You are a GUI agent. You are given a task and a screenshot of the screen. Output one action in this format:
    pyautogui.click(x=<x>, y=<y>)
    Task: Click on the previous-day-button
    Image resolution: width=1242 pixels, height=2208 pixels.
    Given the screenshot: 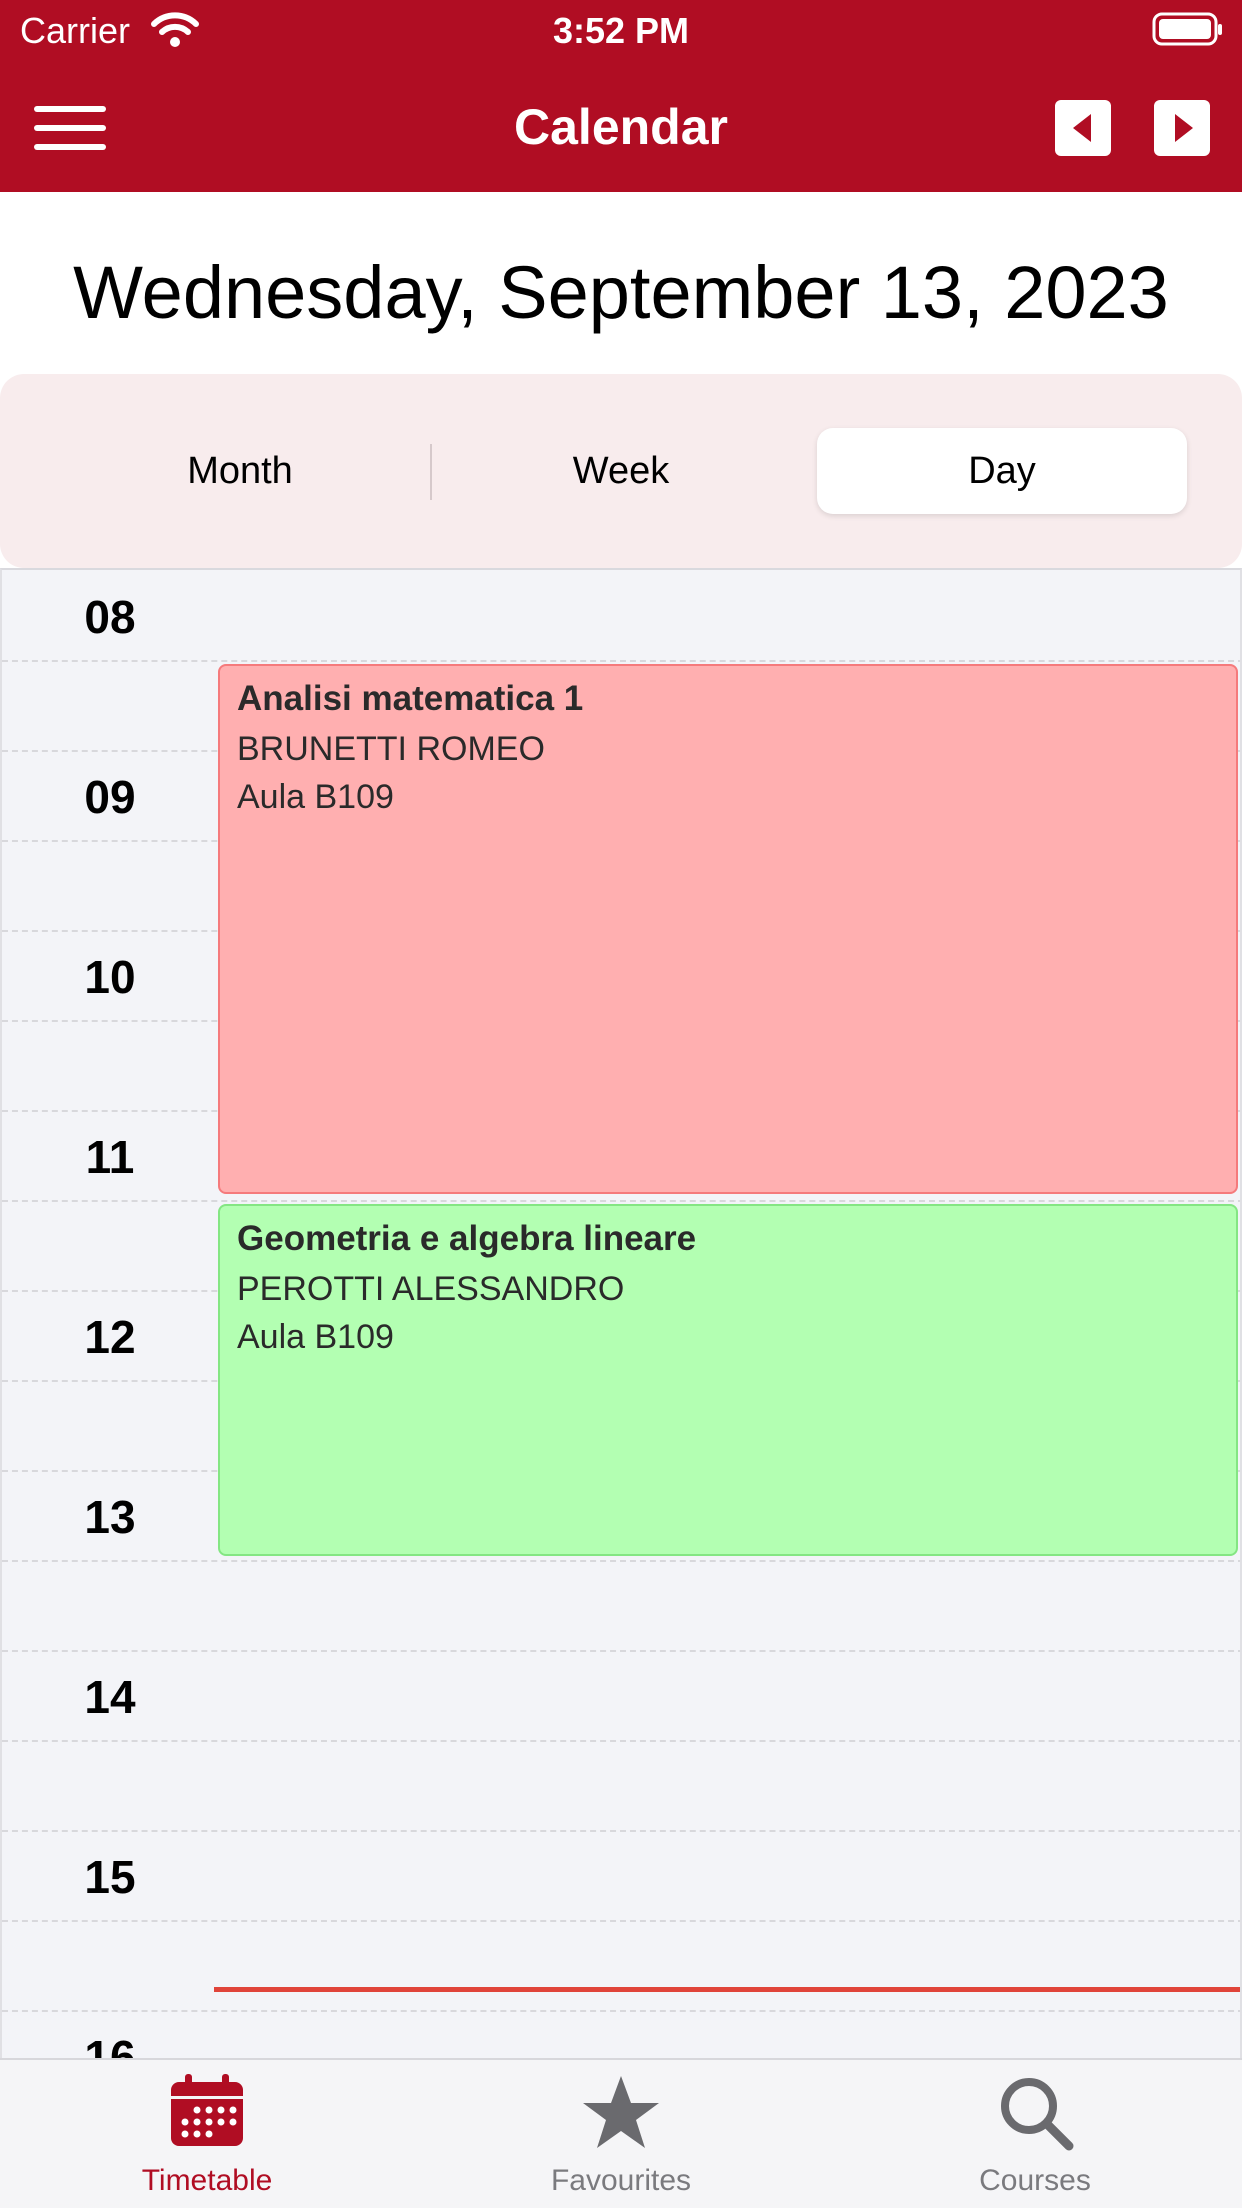 What is the action you would take?
    pyautogui.click(x=1083, y=128)
    